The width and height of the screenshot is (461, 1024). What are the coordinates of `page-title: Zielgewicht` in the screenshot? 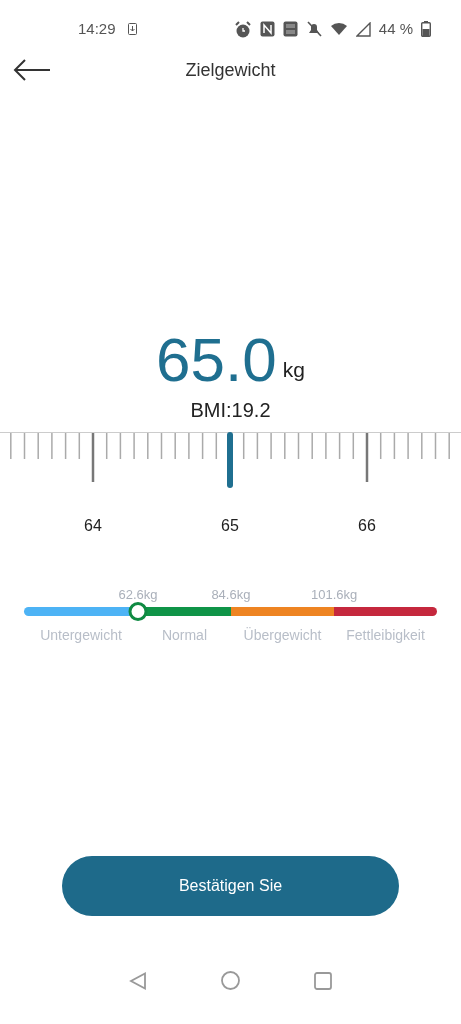 It's located at (230, 70).